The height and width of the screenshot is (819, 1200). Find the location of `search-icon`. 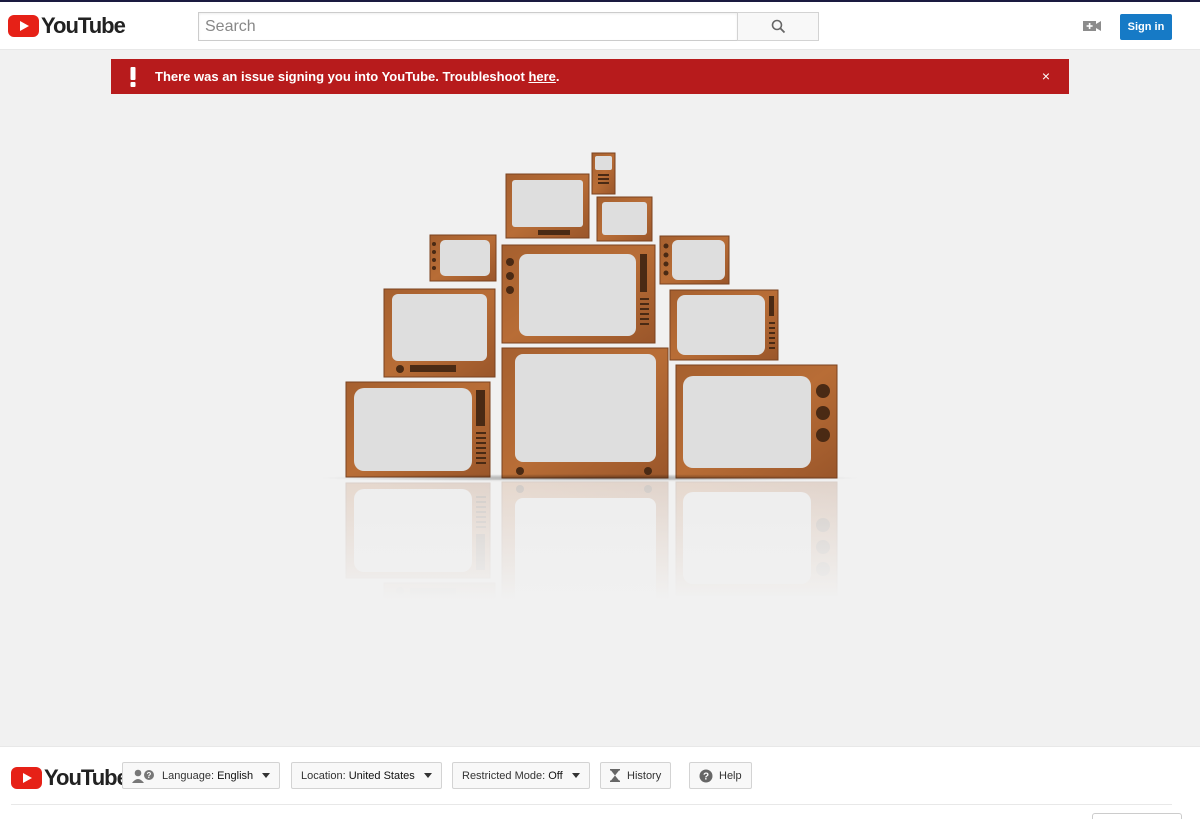

search-icon is located at coordinates (778, 26).